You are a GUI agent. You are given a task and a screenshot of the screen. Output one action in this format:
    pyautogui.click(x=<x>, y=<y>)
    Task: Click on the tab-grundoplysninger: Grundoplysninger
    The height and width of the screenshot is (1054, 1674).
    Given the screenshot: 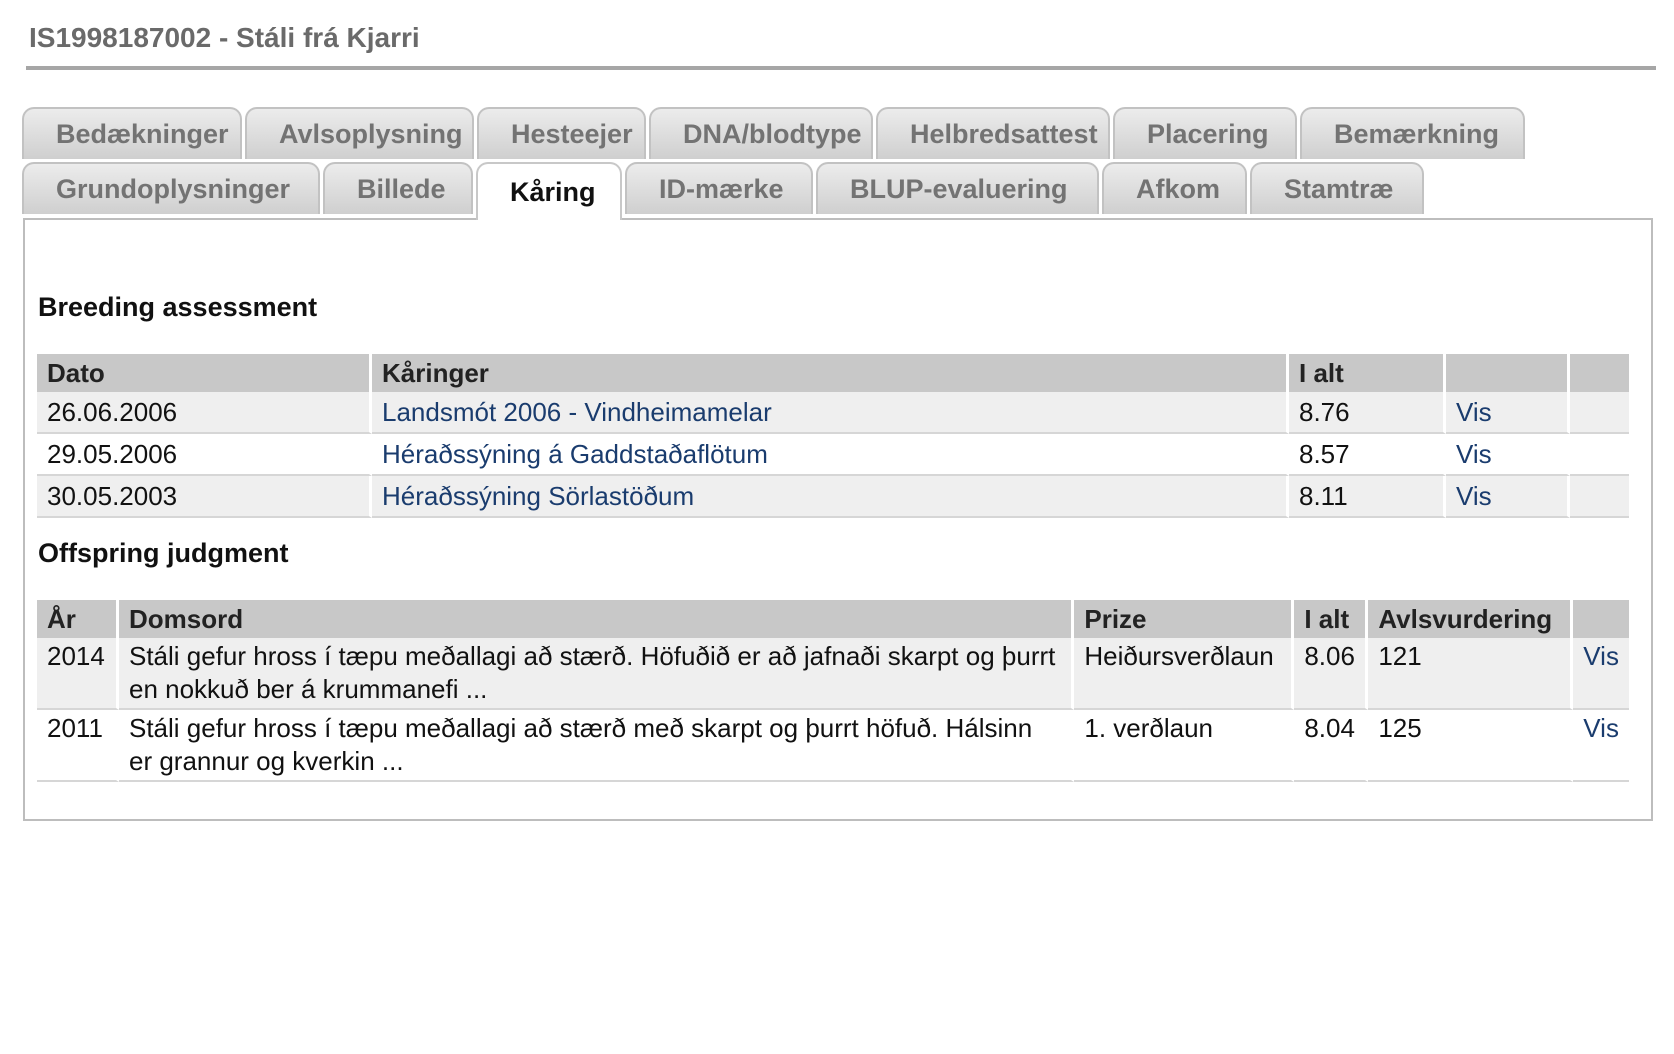 What is the action you would take?
    pyautogui.click(x=171, y=188)
    